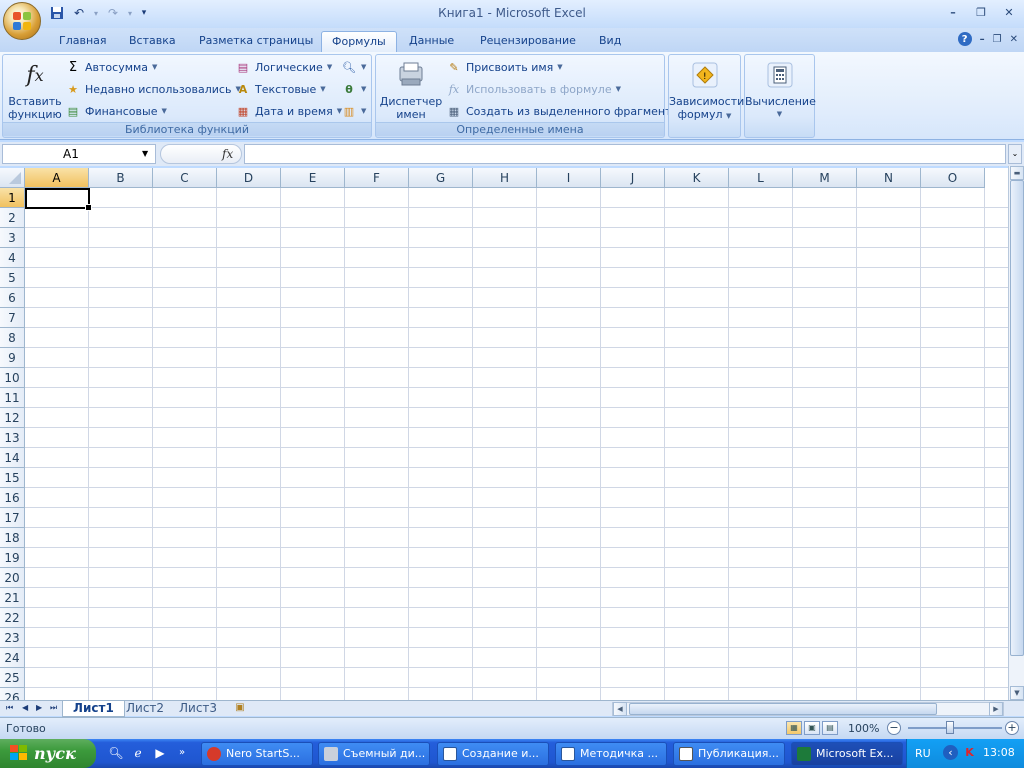 The height and width of the screenshot is (768, 1024). Describe the element at coordinates (12, 598) in the screenshot. I see `row-header: 21` at that location.